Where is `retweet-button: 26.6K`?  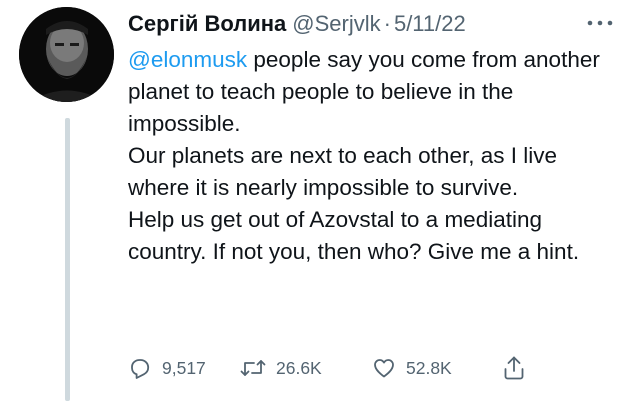
retweet-button: 26.6K is located at coordinates (306, 368).